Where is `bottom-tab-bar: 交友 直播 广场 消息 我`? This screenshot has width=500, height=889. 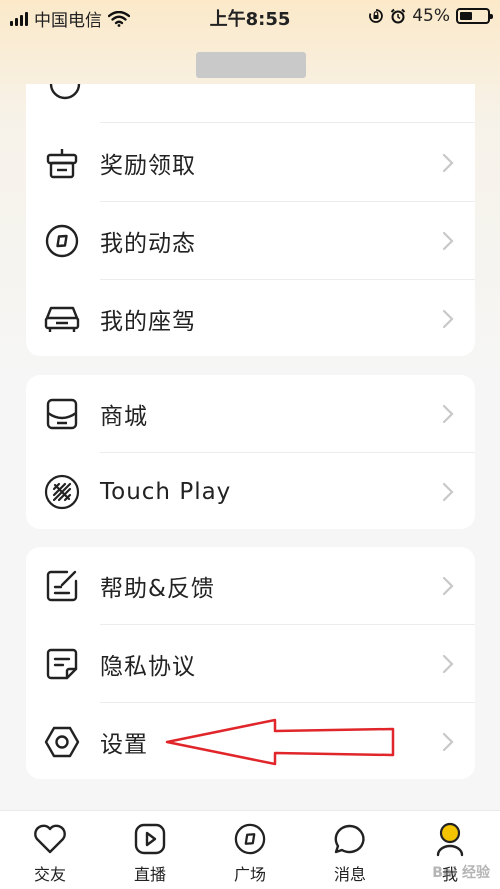
bottom-tab-bar: 交友 直播 广场 消息 我 is located at coordinates (250, 849).